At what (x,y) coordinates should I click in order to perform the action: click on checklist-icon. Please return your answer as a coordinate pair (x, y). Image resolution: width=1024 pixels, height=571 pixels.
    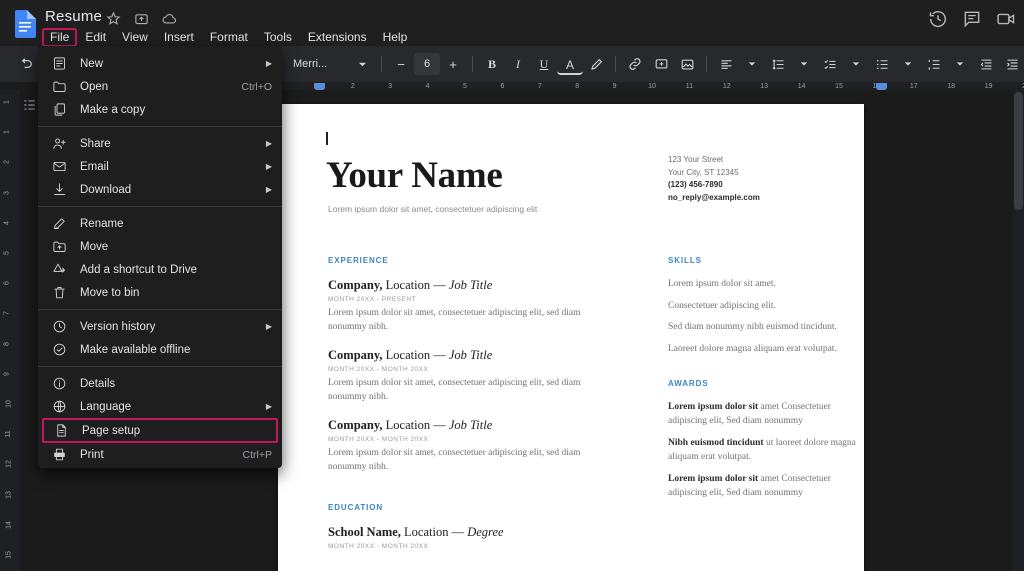
    Looking at the image, I should click on (830, 64).